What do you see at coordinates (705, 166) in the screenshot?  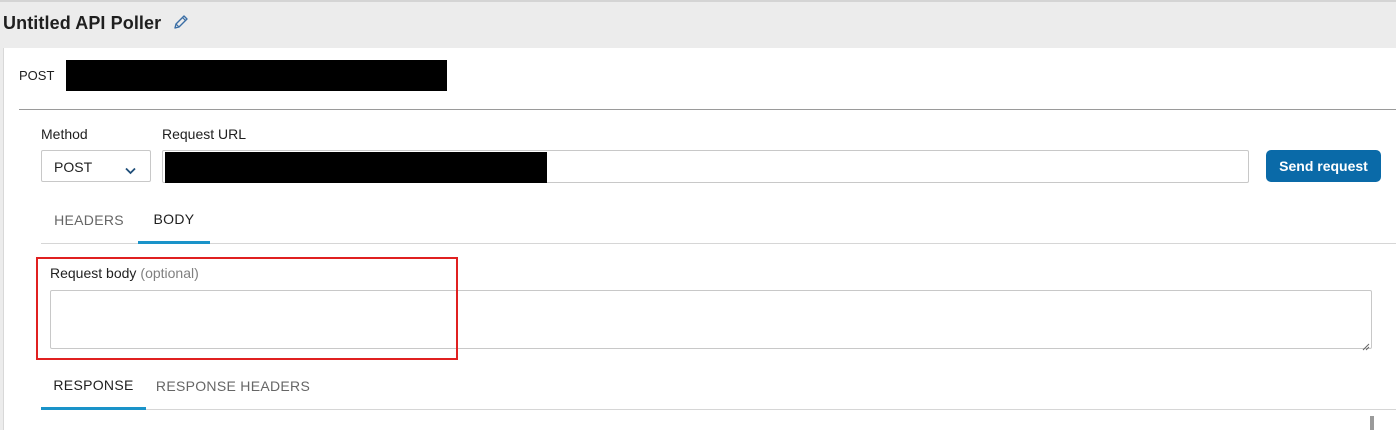 I see `request-url-input` at bounding box center [705, 166].